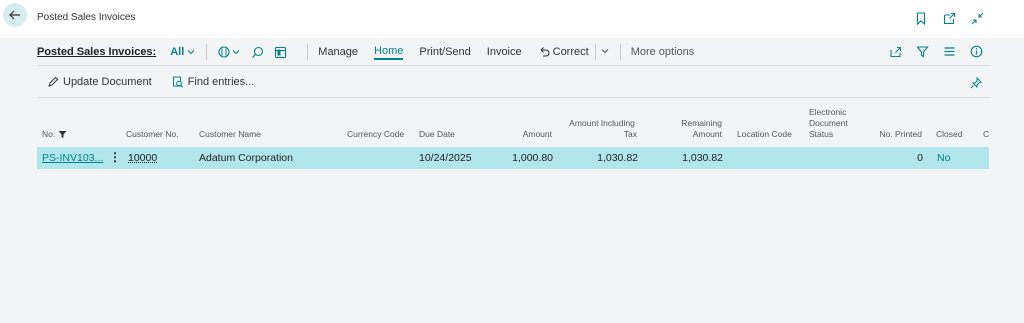  I want to click on page-caption: Posted Sales Invoices:, so click(96, 52).